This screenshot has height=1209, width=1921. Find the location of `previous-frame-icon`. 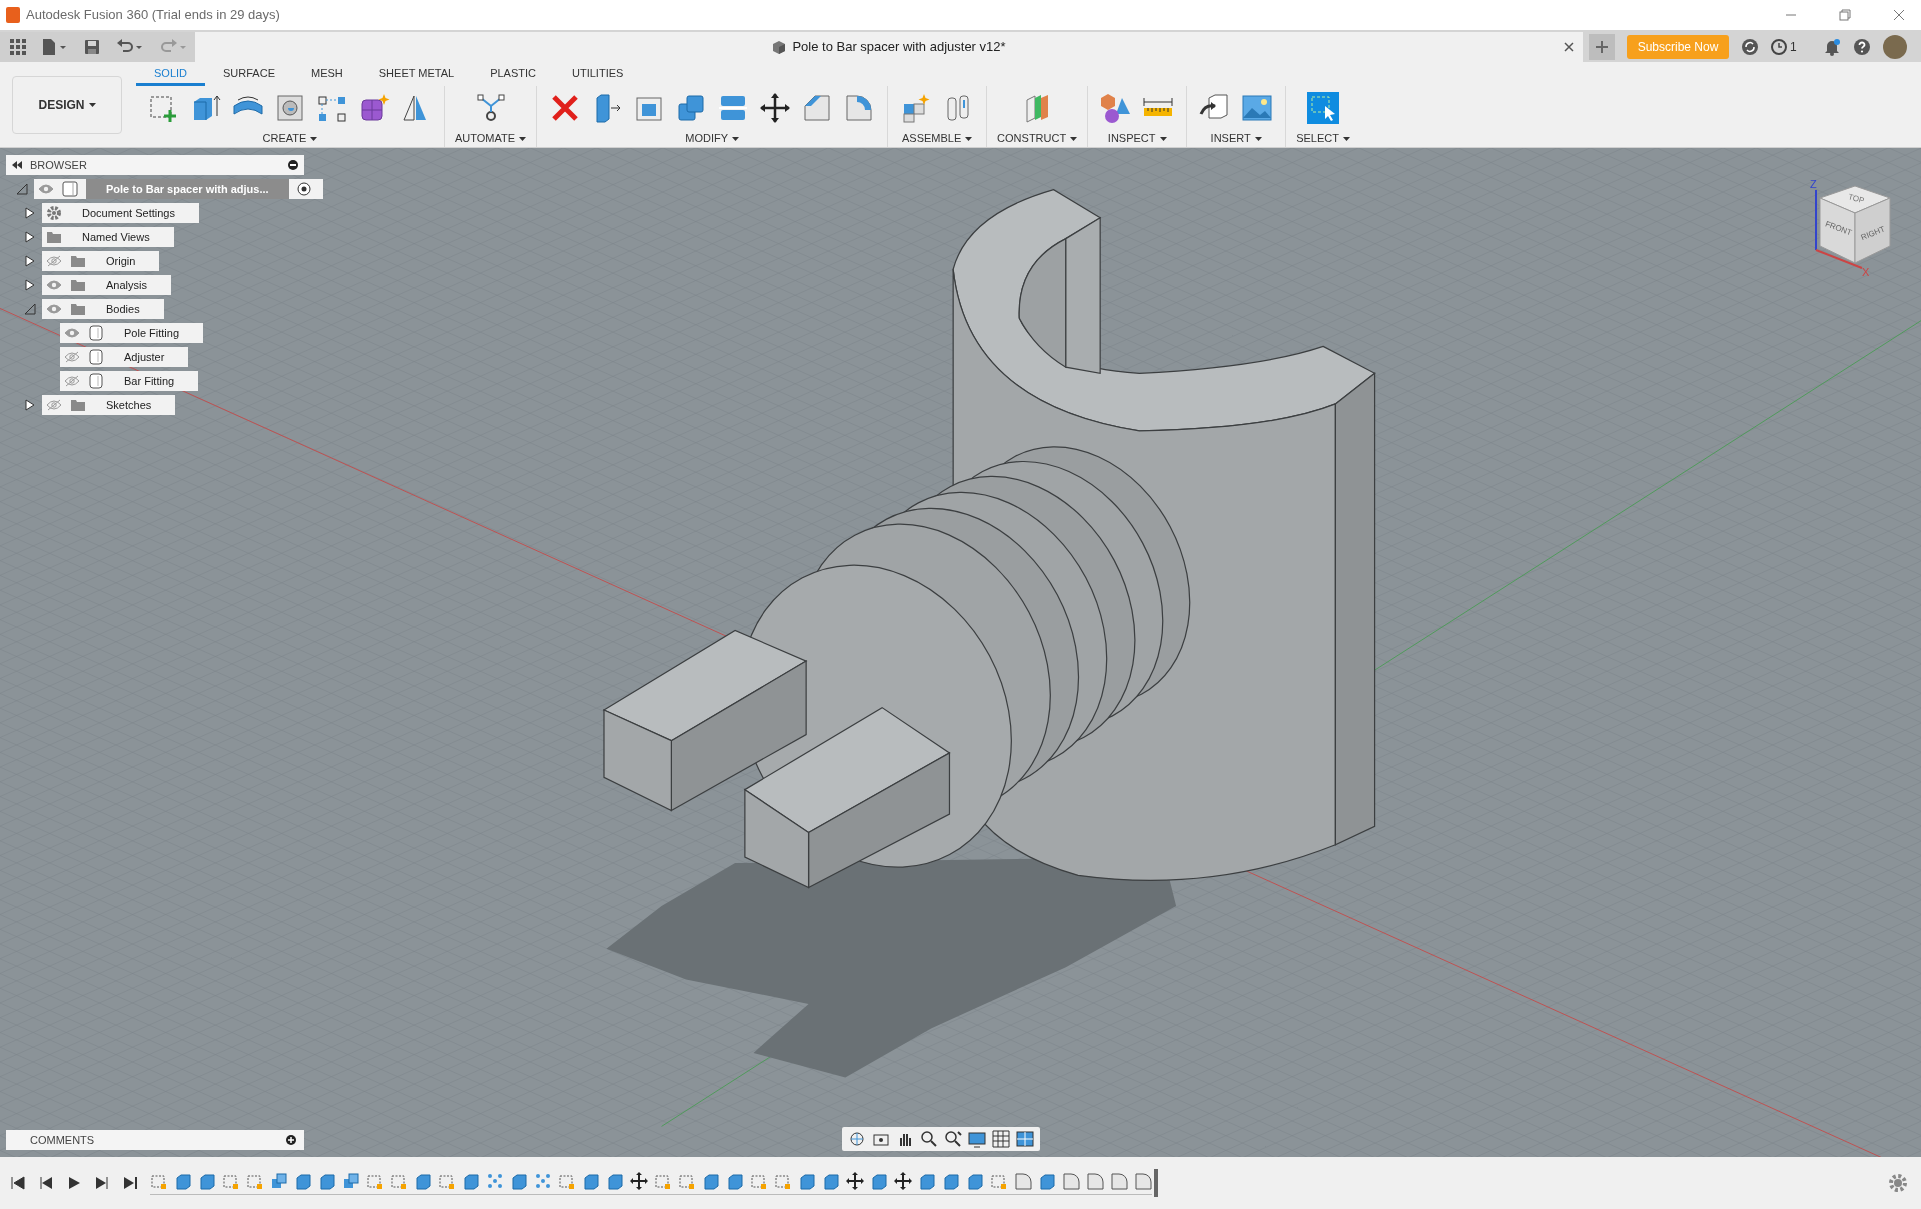

previous-frame-icon is located at coordinates (46, 1183).